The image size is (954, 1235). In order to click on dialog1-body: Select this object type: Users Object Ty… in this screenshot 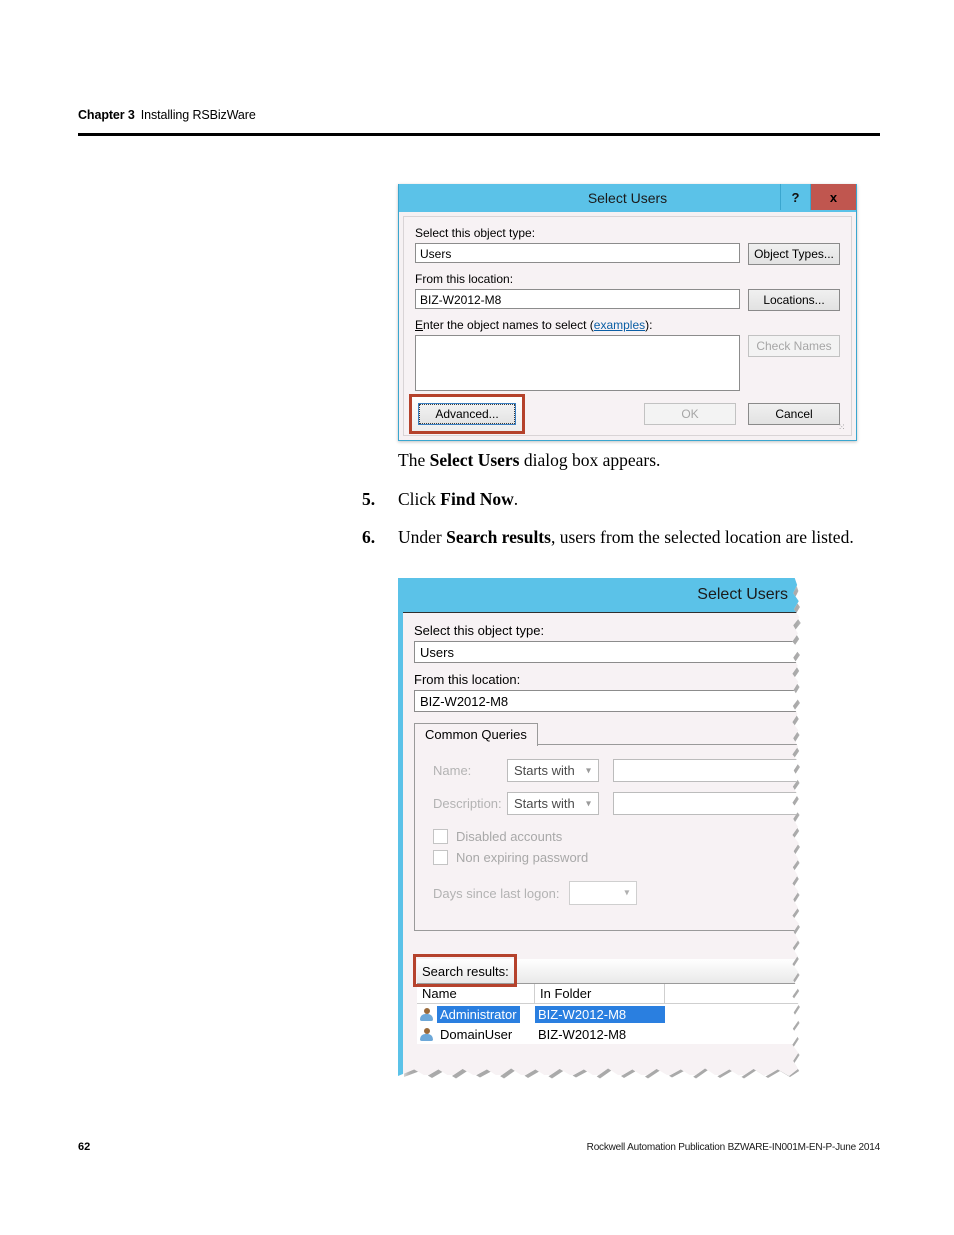, I will do `click(627, 326)`.